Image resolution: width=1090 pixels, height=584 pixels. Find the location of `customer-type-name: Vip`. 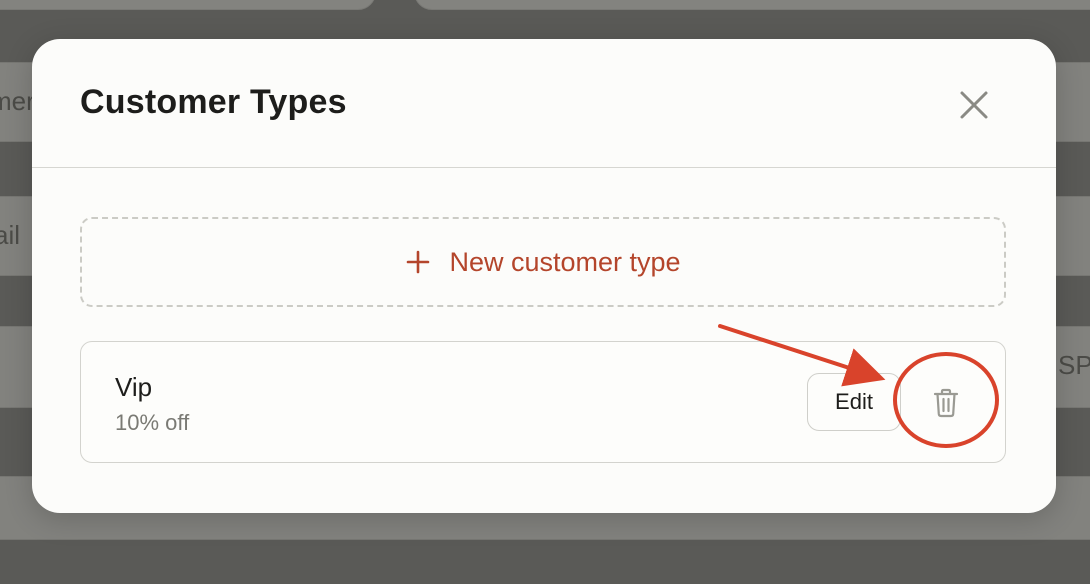

customer-type-name: Vip is located at coordinates (134, 387).